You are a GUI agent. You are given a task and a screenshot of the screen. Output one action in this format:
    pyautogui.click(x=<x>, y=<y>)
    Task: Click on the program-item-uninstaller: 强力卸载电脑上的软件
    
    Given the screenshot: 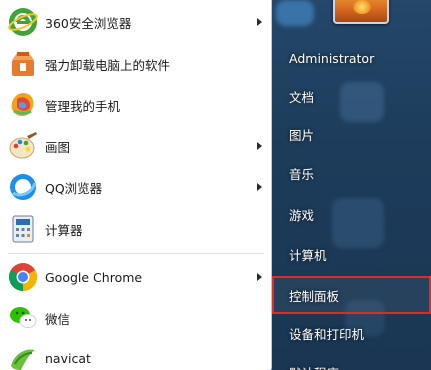 What is the action you would take?
    pyautogui.click(x=136, y=64)
    